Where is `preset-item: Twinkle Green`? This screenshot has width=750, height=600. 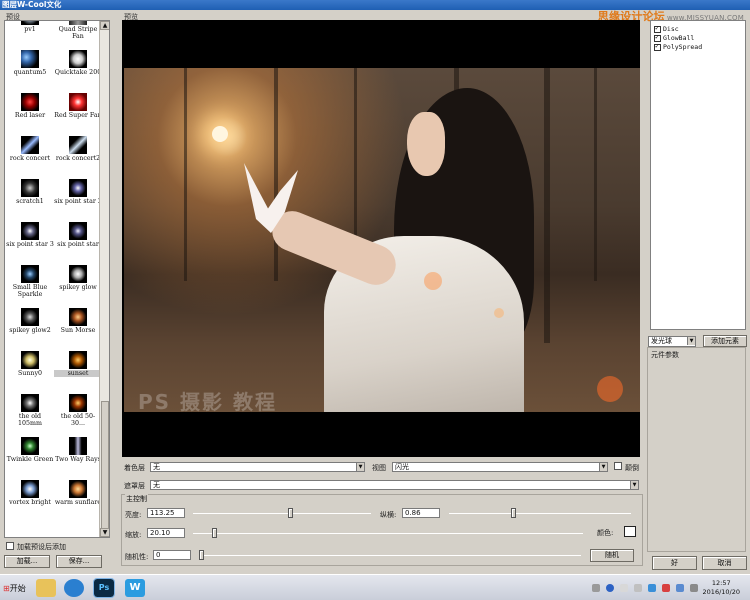
preset-item: Twinkle Green is located at coordinates (30, 459).